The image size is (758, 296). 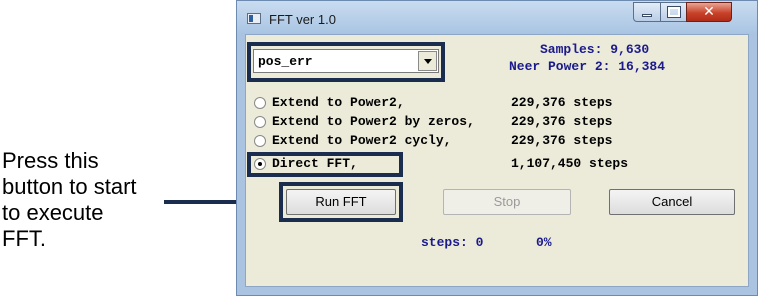 What do you see at coordinates (338, 102) in the screenshot?
I see `option-label: Extend to Power2,` at bounding box center [338, 102].